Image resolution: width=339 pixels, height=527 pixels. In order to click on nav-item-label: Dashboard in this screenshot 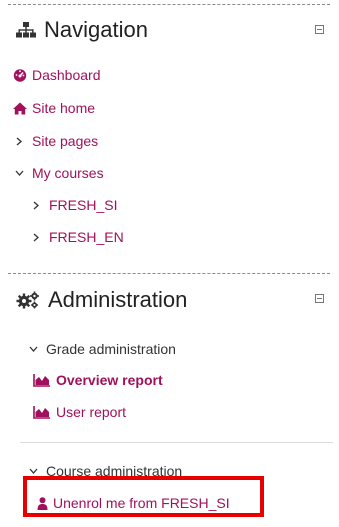, I will do `click(66, 75)`.